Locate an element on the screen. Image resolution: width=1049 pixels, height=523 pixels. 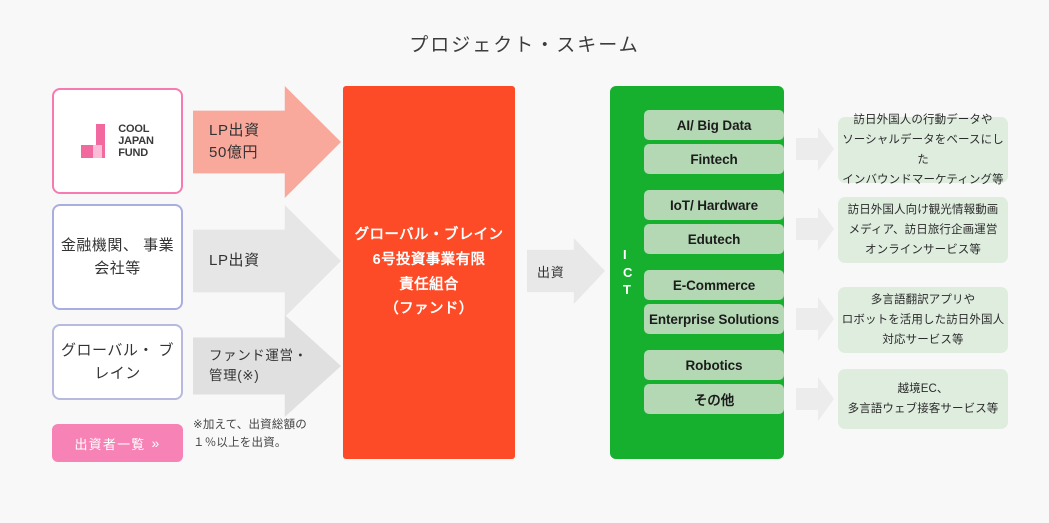
ict-pill: Enterprise Solutions is located at coordinates (714, 319).